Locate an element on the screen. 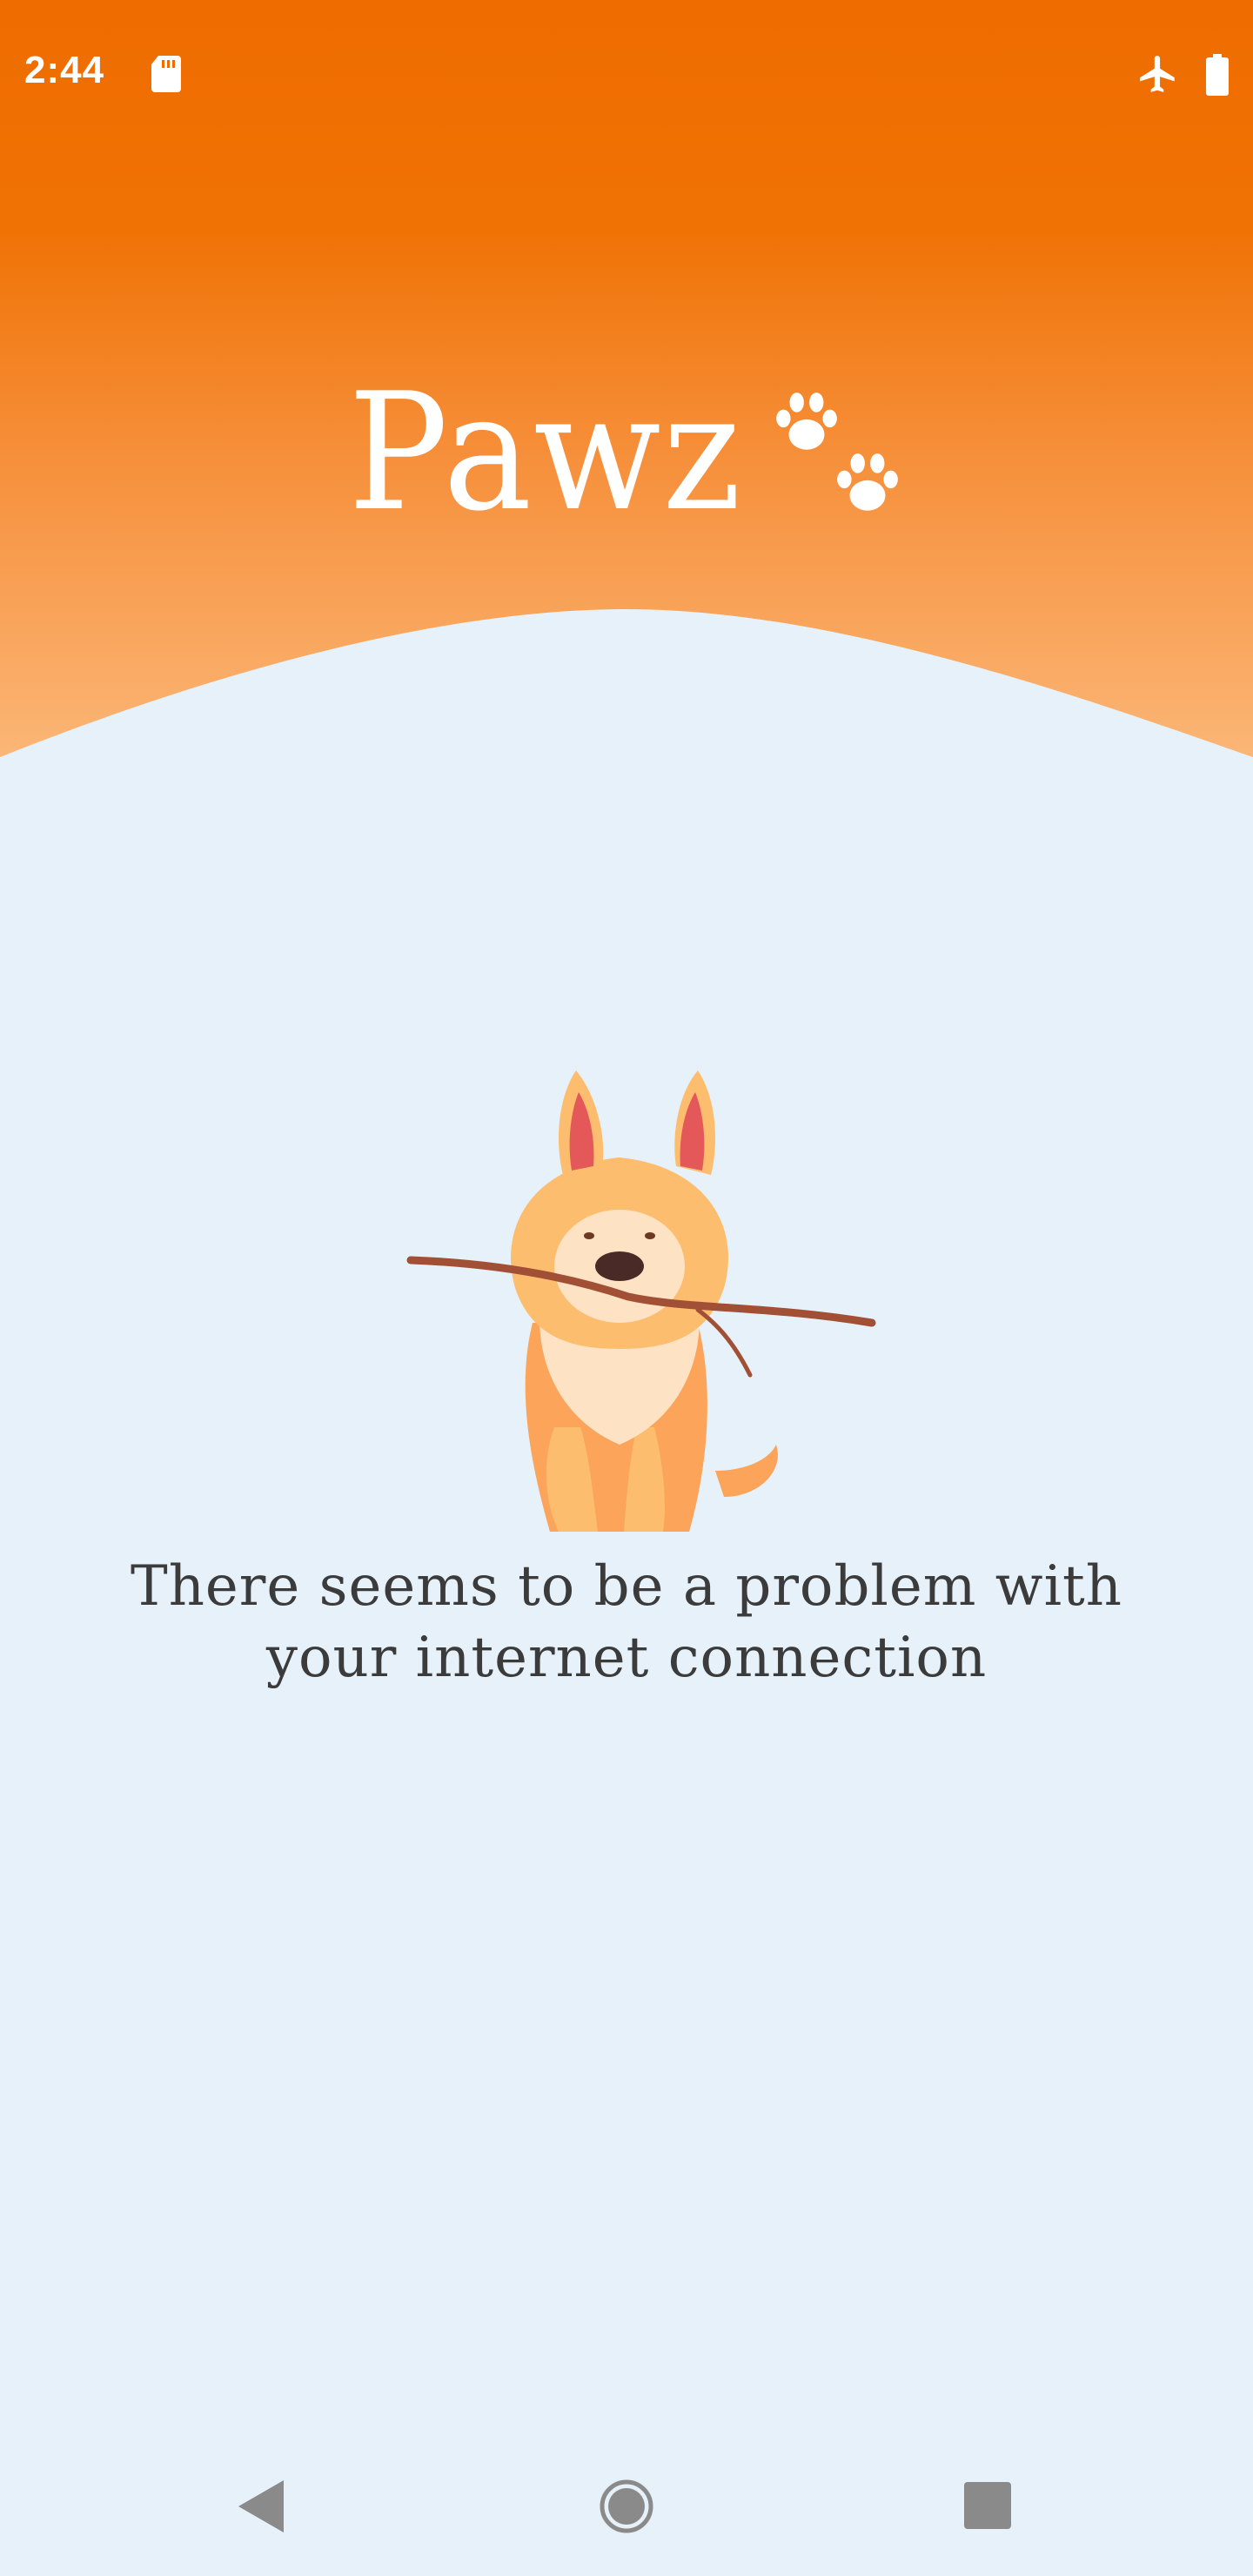 The image size is (1253, 2576). sd-card-icon is located at coordinates (166, 74).